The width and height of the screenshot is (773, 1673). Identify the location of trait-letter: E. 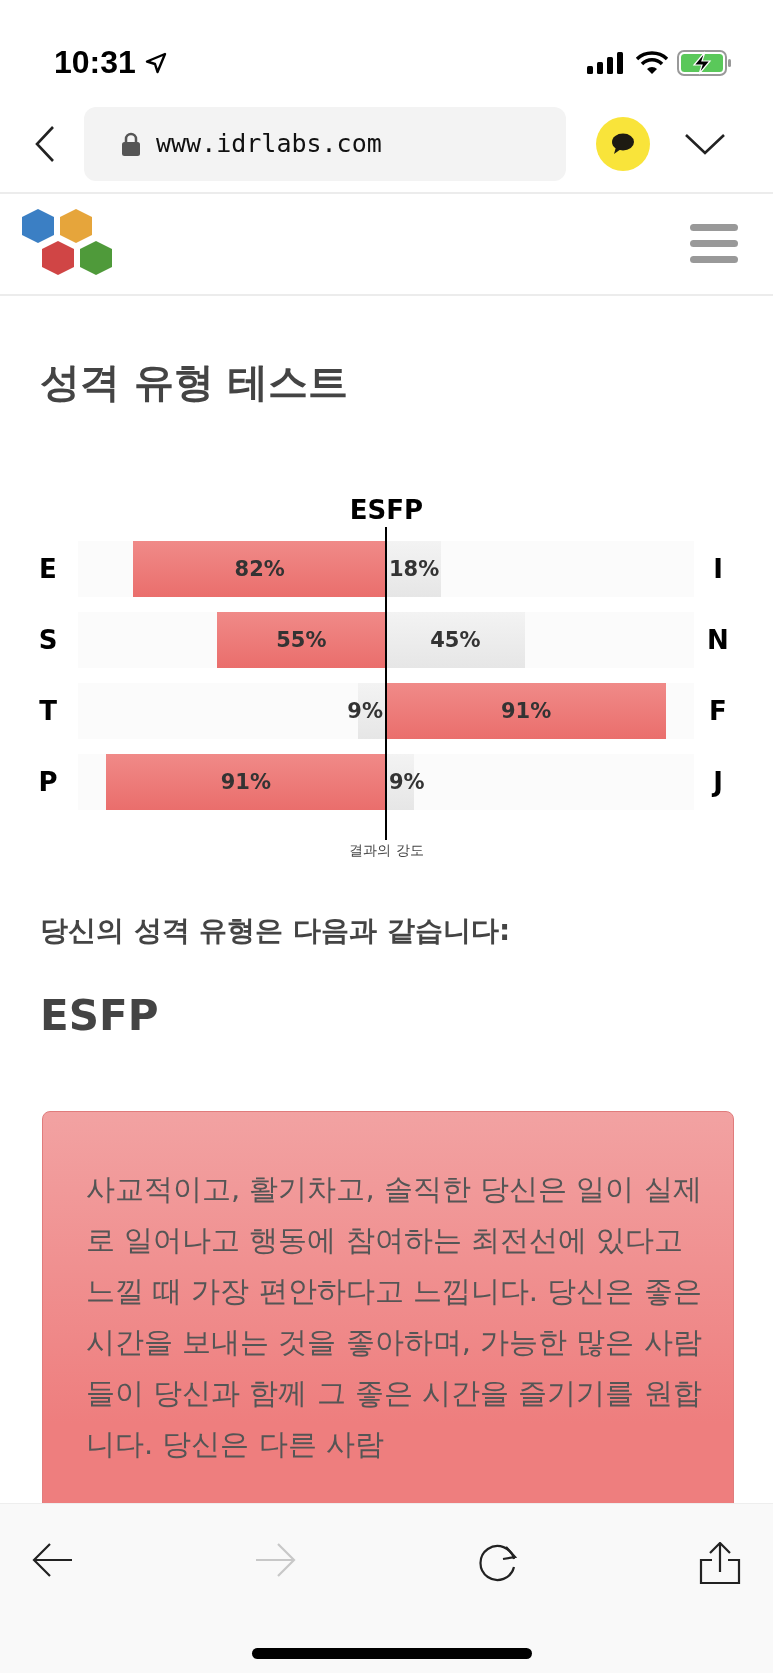
(48, 569).